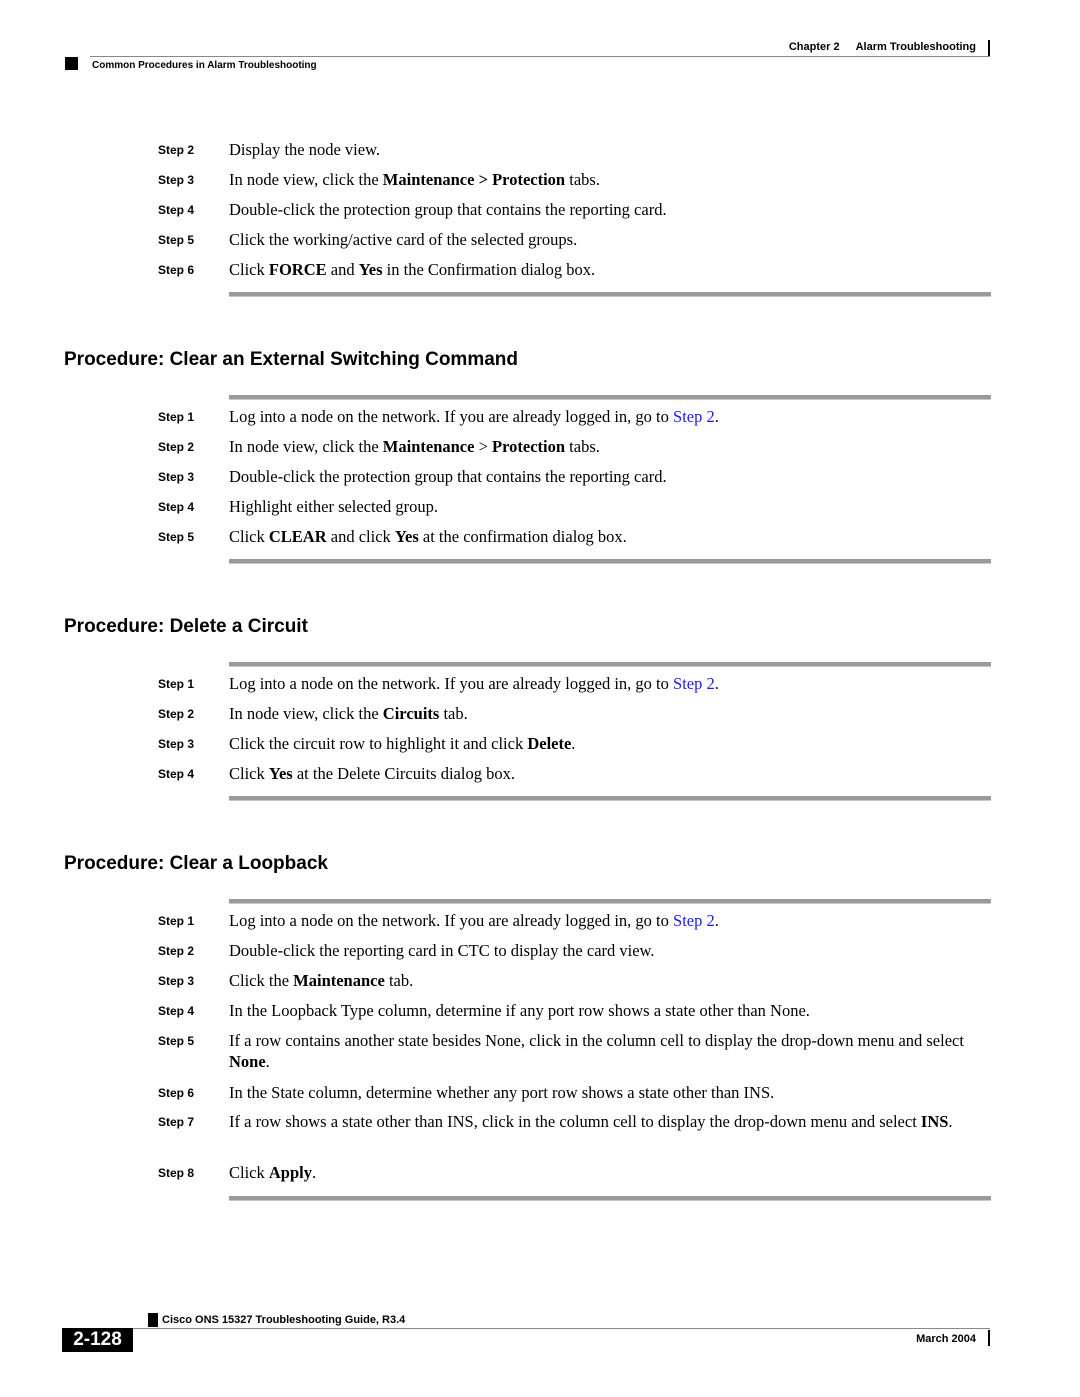  Describe the element at coordinates (297, 536) in the screenshot. I see `ui-term: CLEAR` at that location.